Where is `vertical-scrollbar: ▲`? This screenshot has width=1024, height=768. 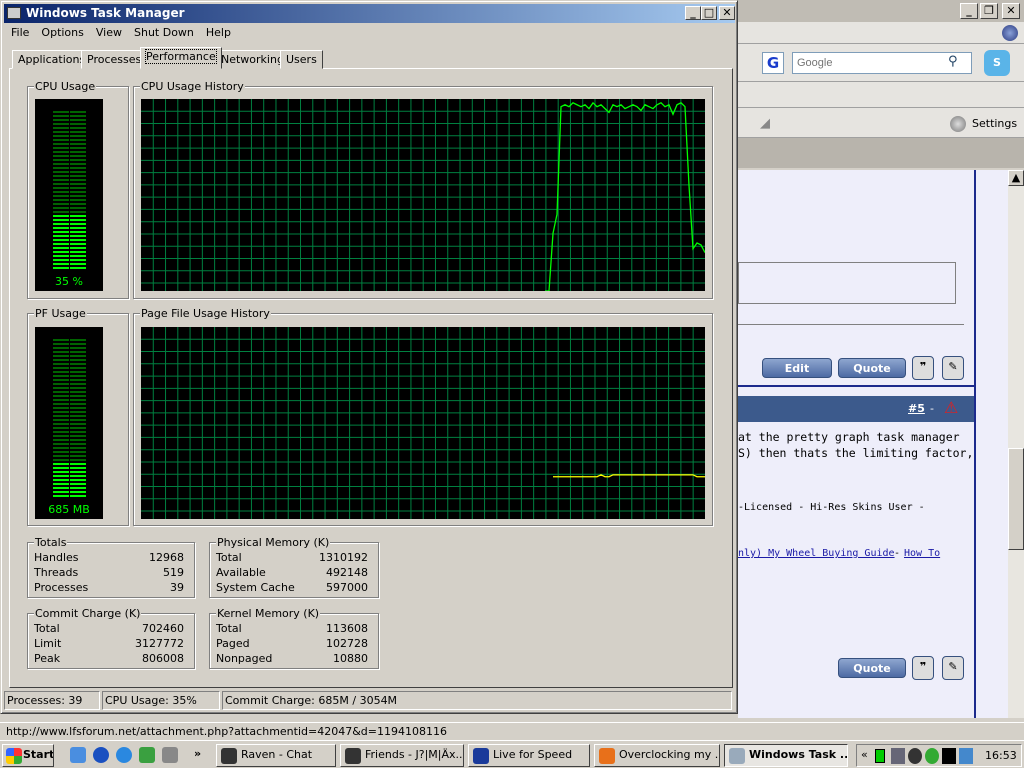
vertical-scrollbar: ▲ is located at coordinates (1016, 444).